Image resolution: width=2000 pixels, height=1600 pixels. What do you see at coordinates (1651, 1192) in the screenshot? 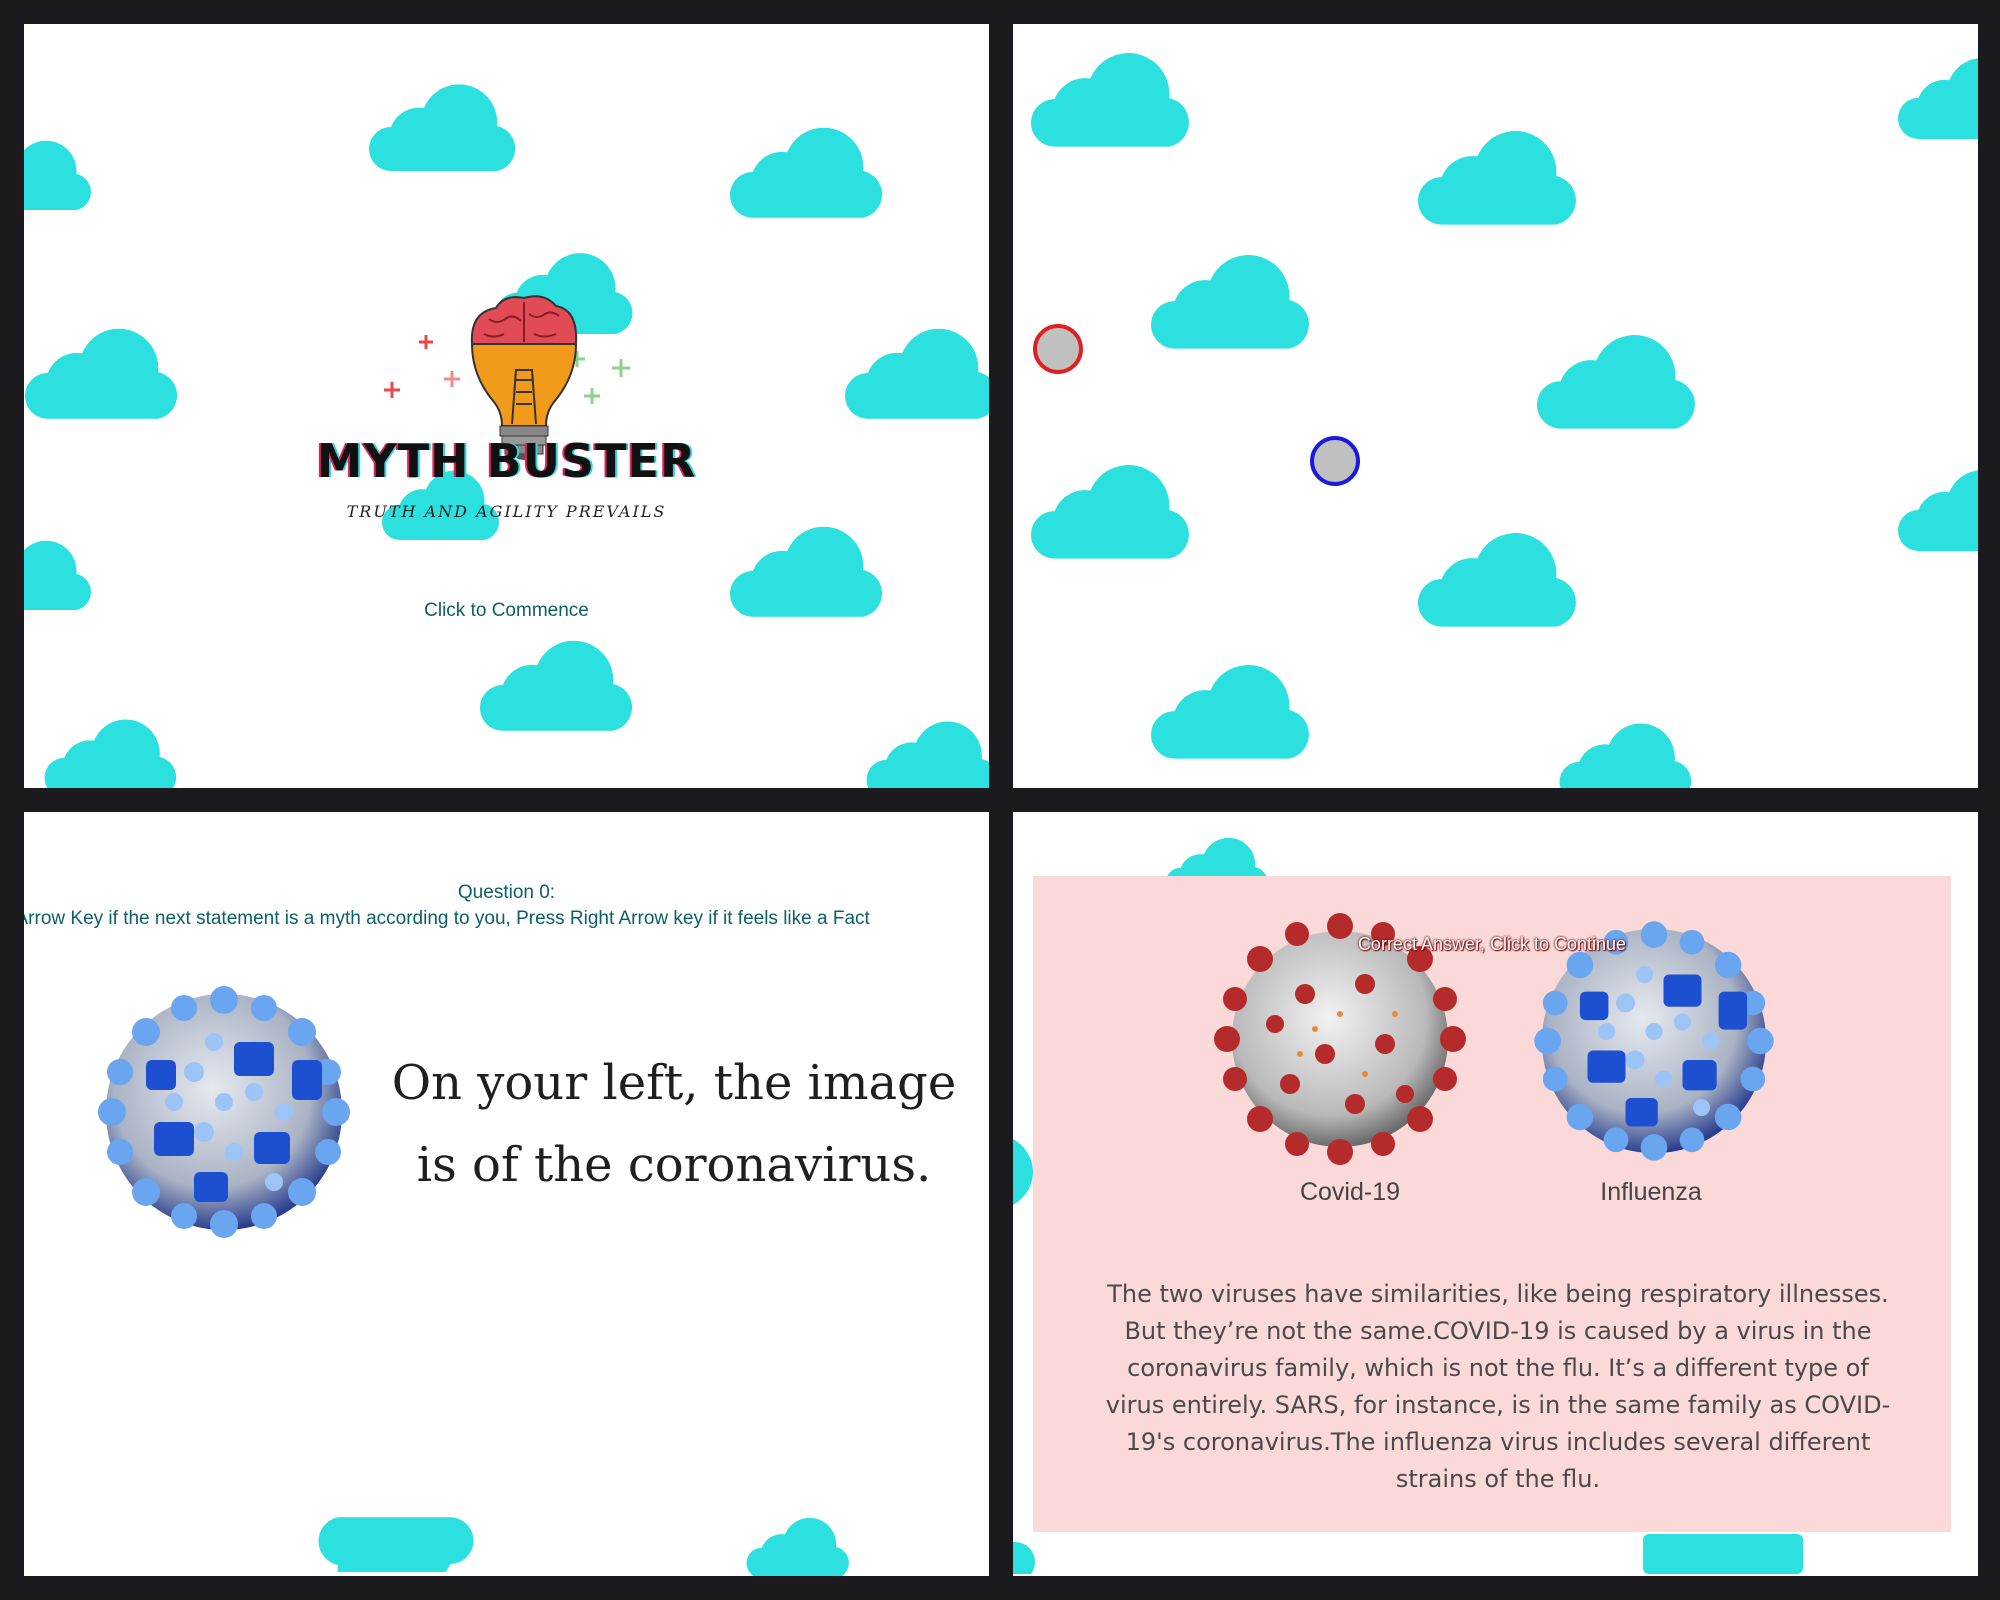
I see `influenza-label: Influenza` at bounding box center [1651, 1192].